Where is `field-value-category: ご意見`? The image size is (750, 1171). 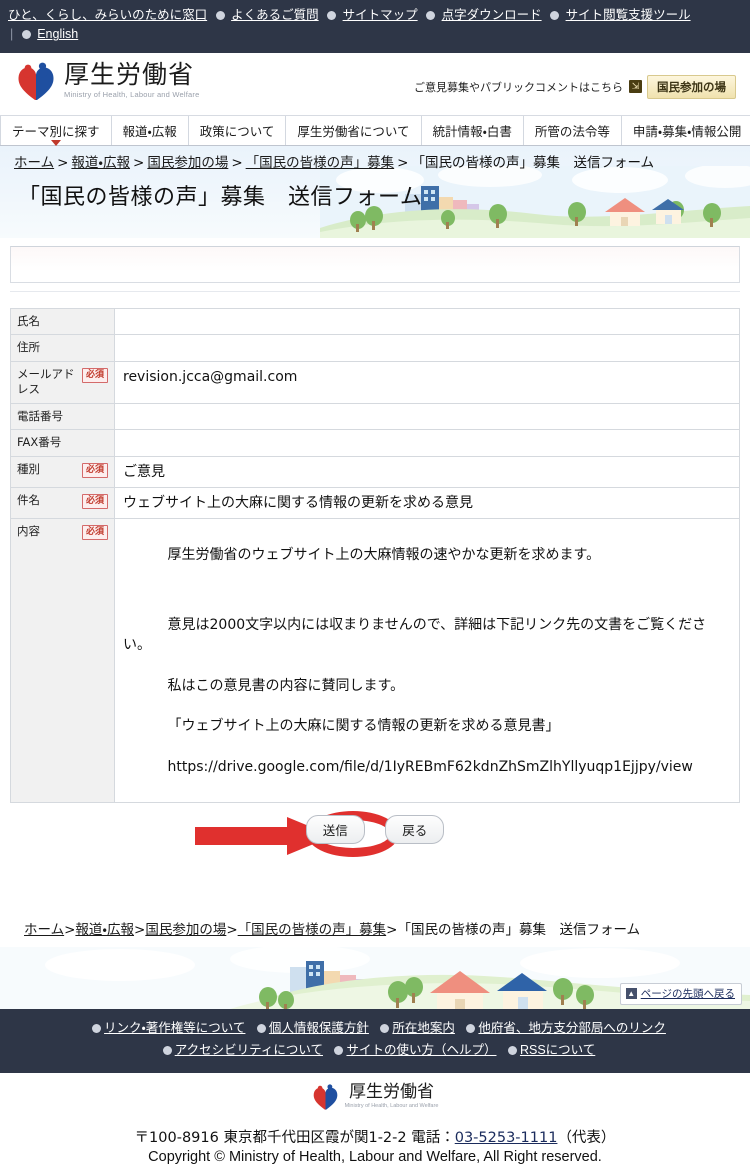 field-value-category: ご意見 is located at coordinates (427, 472).